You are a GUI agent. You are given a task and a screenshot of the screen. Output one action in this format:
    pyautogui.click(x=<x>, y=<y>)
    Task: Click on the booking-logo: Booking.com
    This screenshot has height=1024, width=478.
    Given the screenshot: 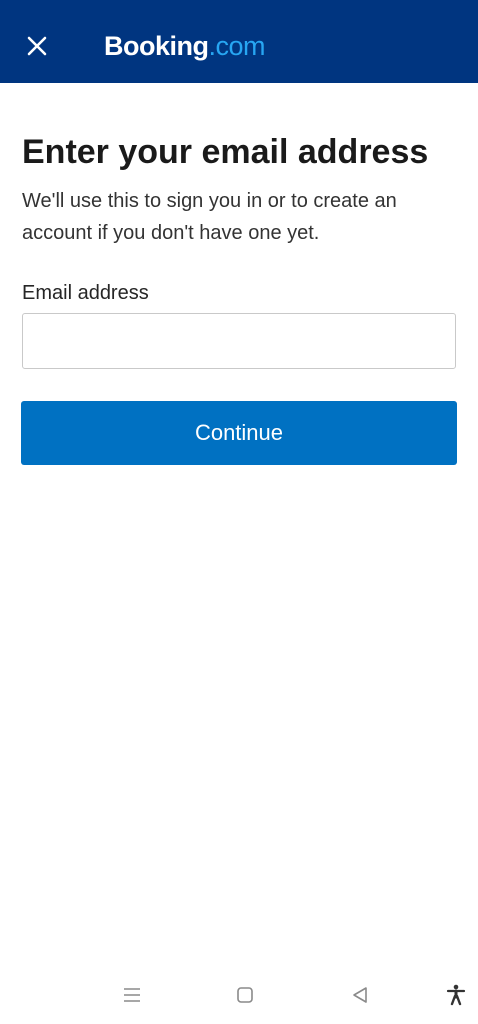 What is the action you would take?
    pyautogui.click(x=185, y=46)
    